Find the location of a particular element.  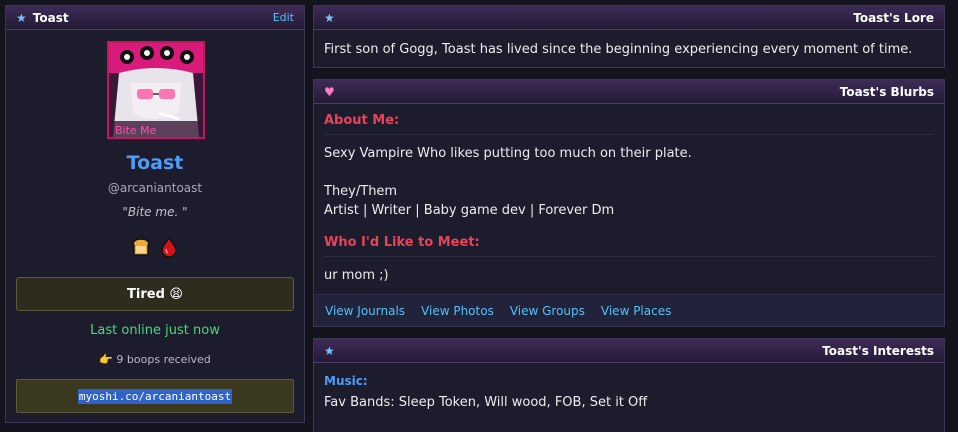

mood-text: Tired 😫 is located at coordinates (155, 294).